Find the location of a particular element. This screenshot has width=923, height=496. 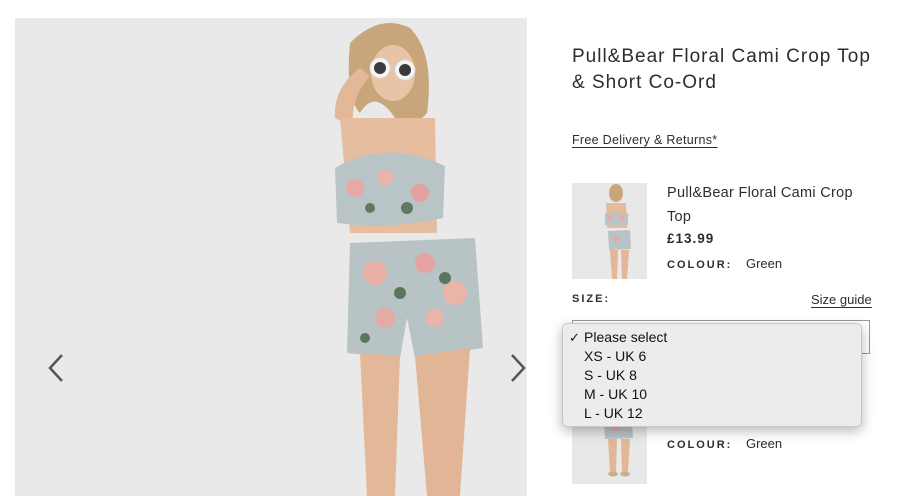

size-option: ✓ Please select is located at coordinates (712, 337).